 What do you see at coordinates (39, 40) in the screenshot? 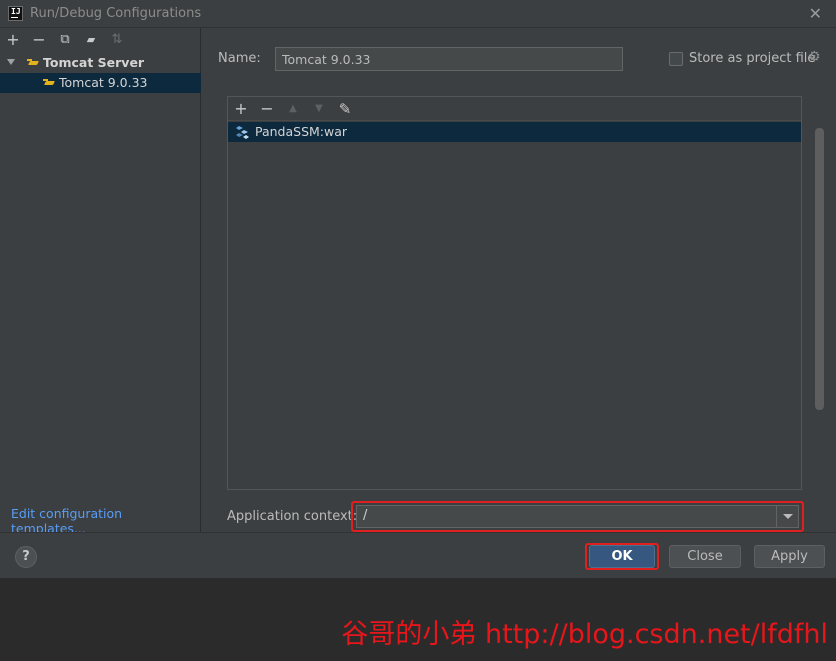
I see `remove-config-button: −` at bounding box center [39, 40].